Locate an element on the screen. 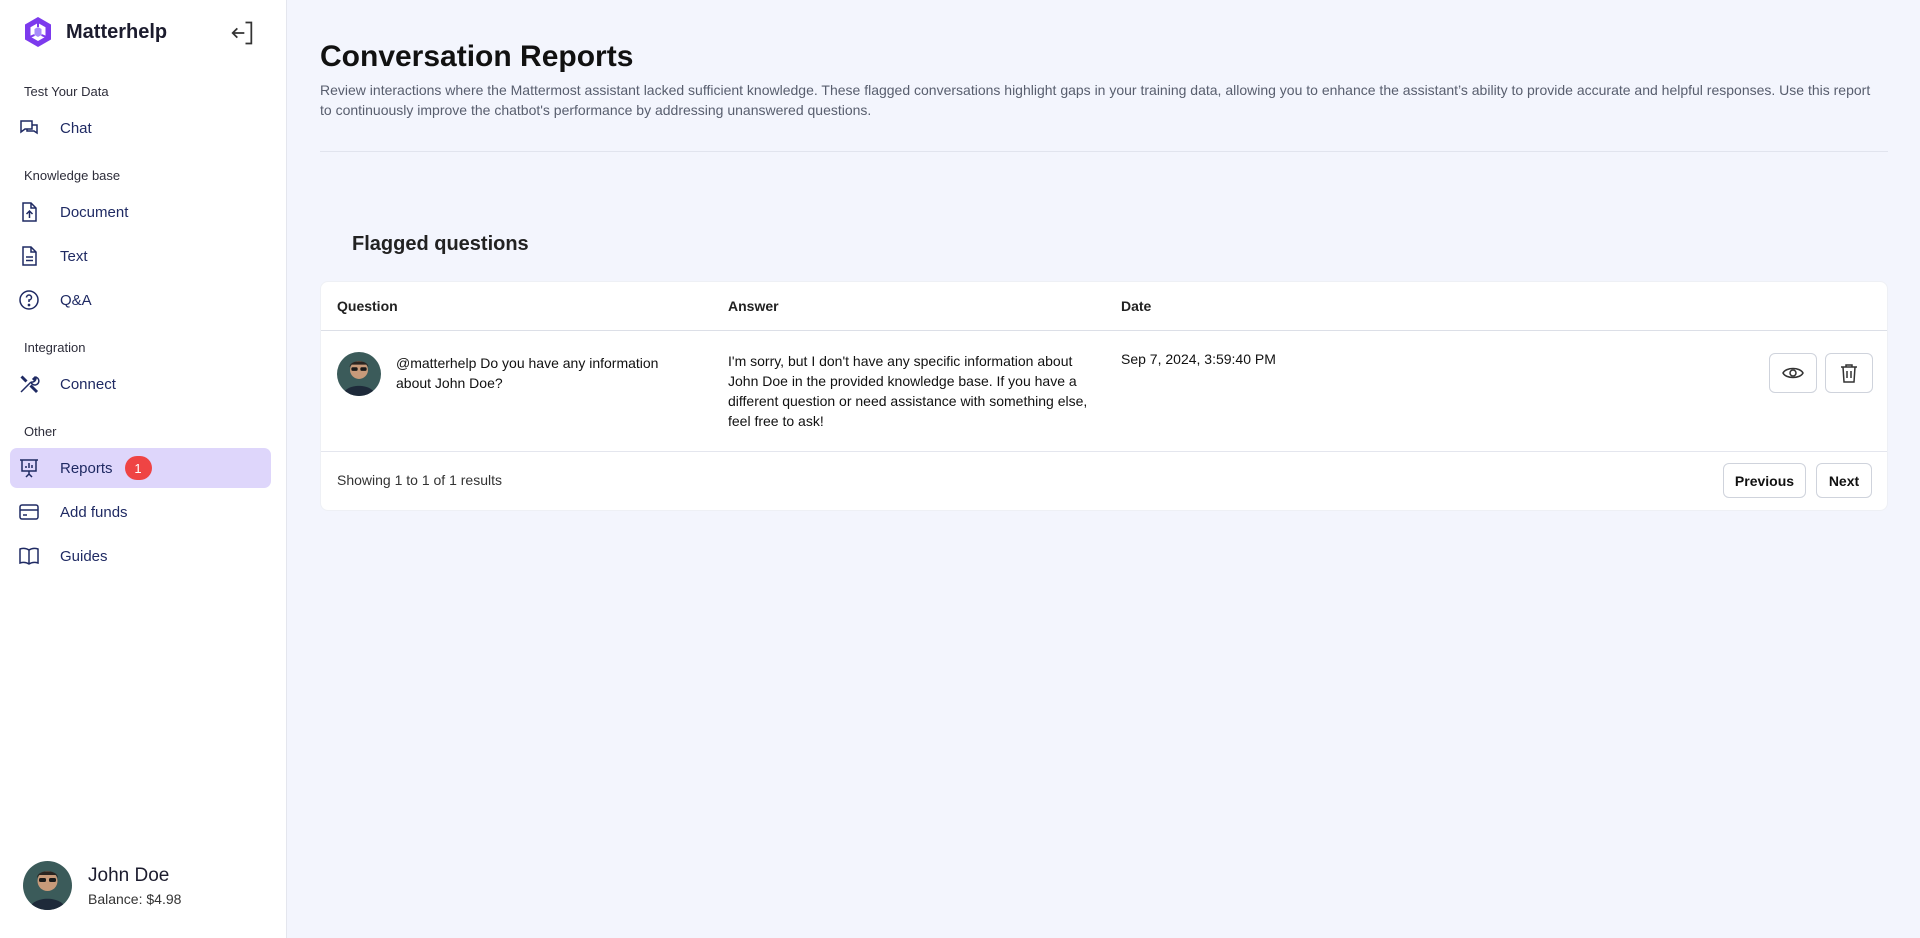 Image resolution: width=1920 pixels, height=938 pixels. sidebar-item-label: Connect is located at coordinates (88, 384).